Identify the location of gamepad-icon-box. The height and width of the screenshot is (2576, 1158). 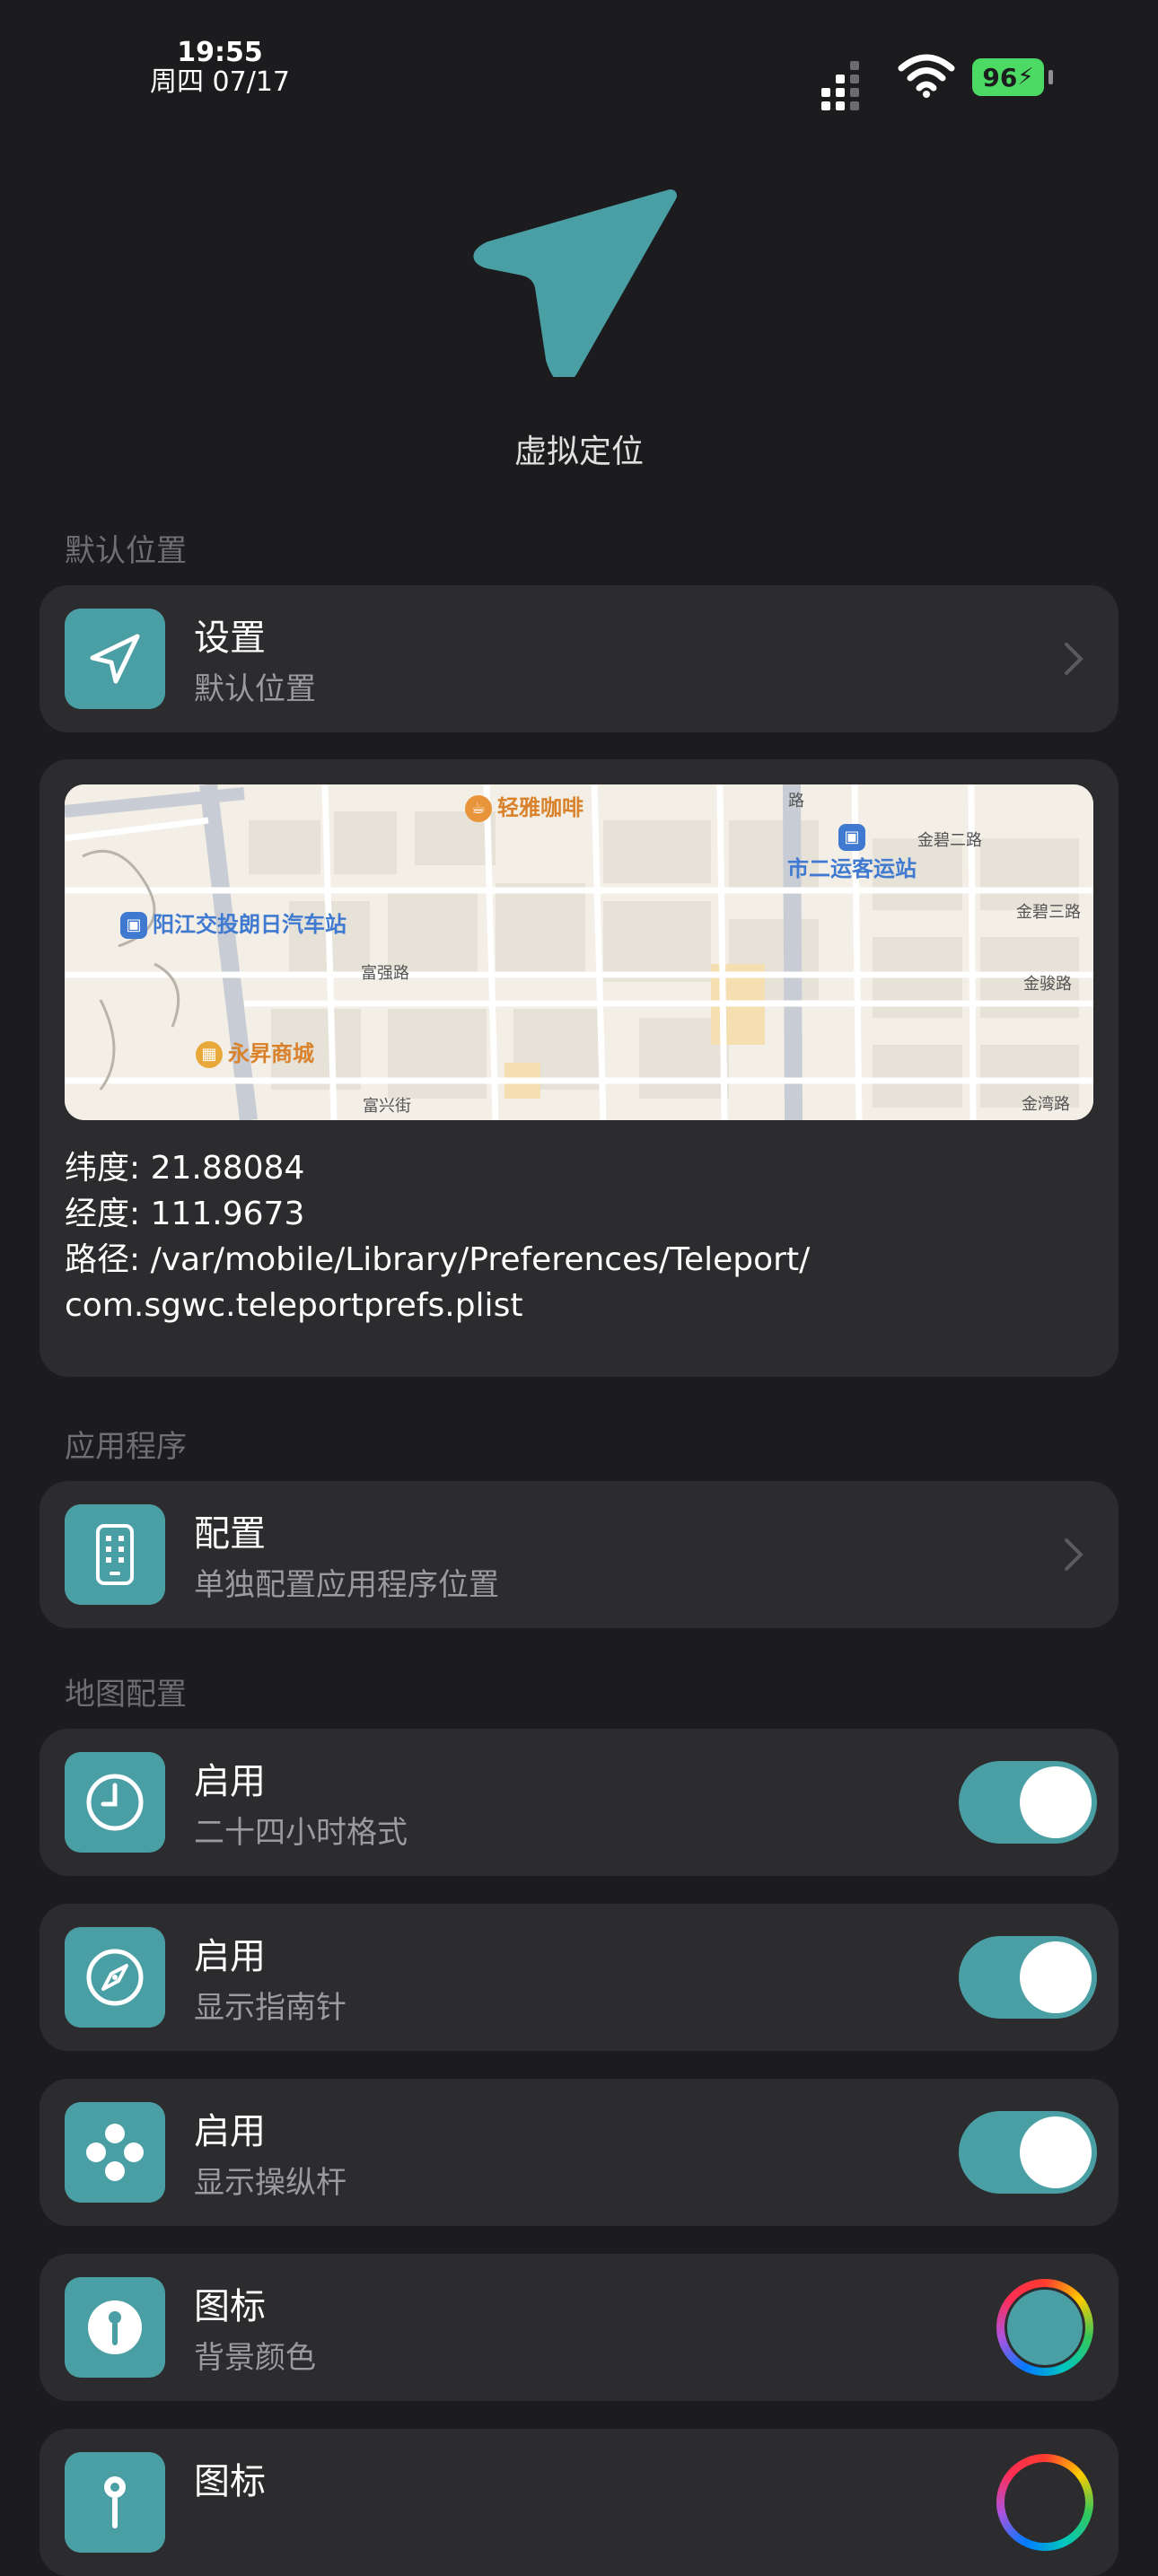
(115, 2152).